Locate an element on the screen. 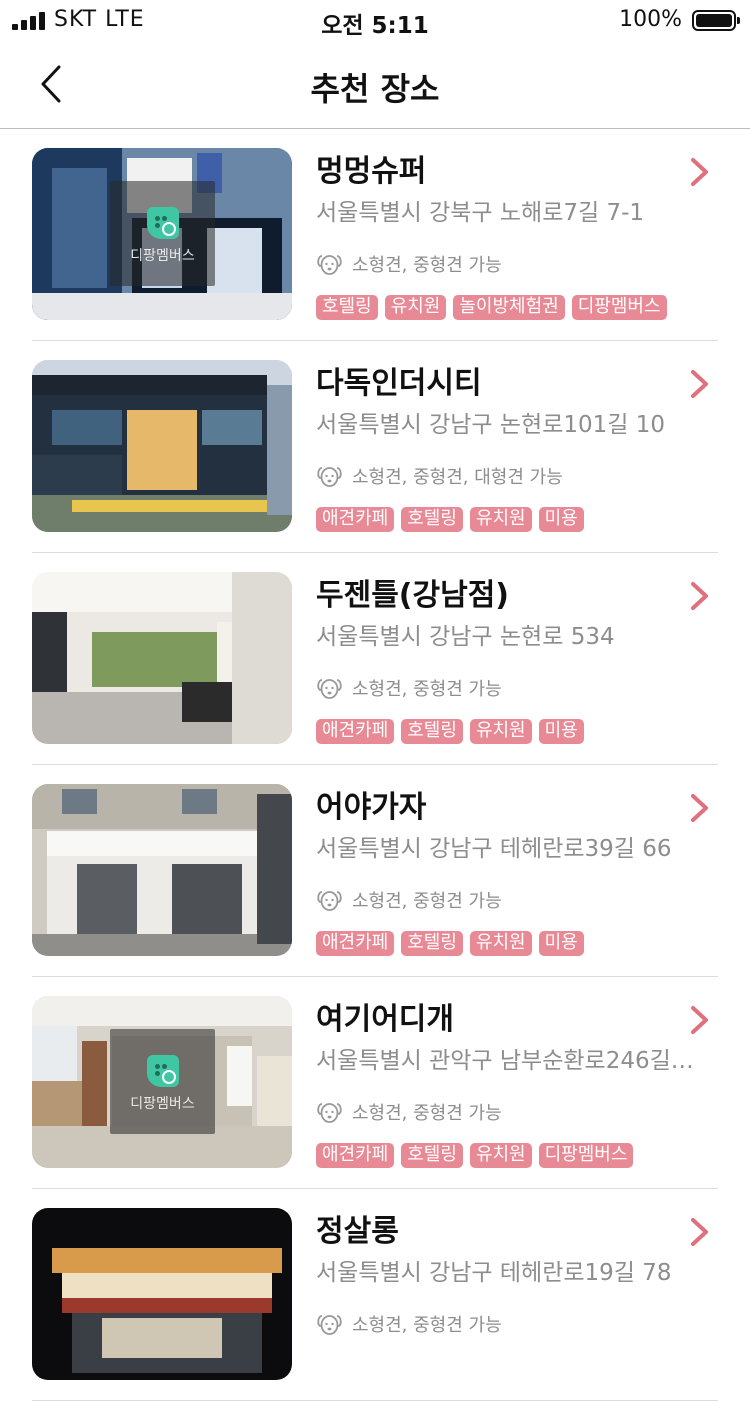  place-name: 두젠틀(강남점) is located at coordinates (413, 595).